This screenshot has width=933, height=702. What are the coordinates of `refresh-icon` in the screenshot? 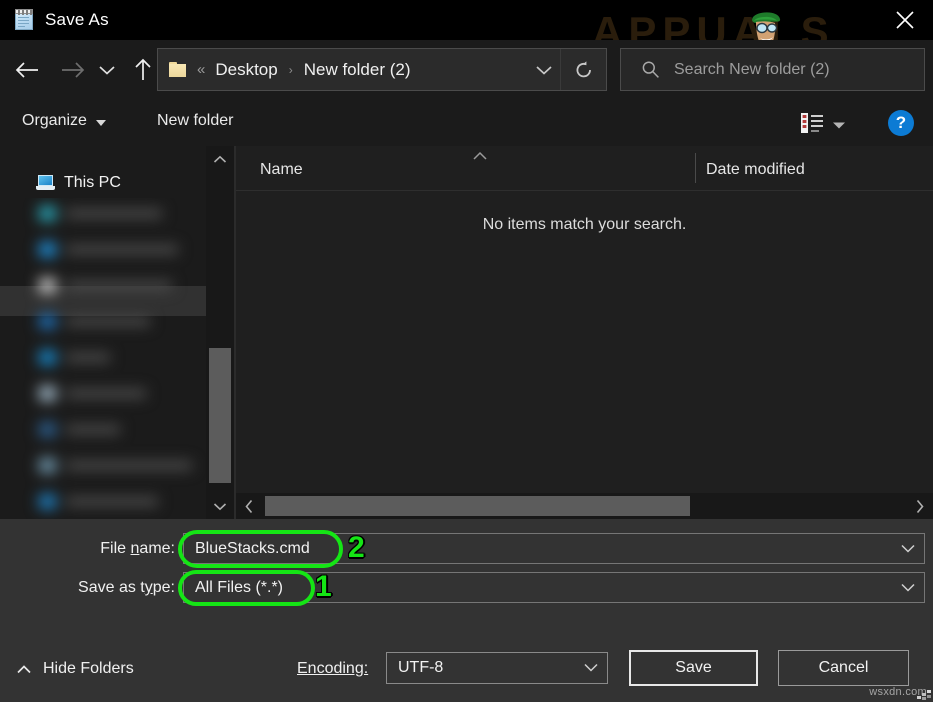 It's located at (583, 68).